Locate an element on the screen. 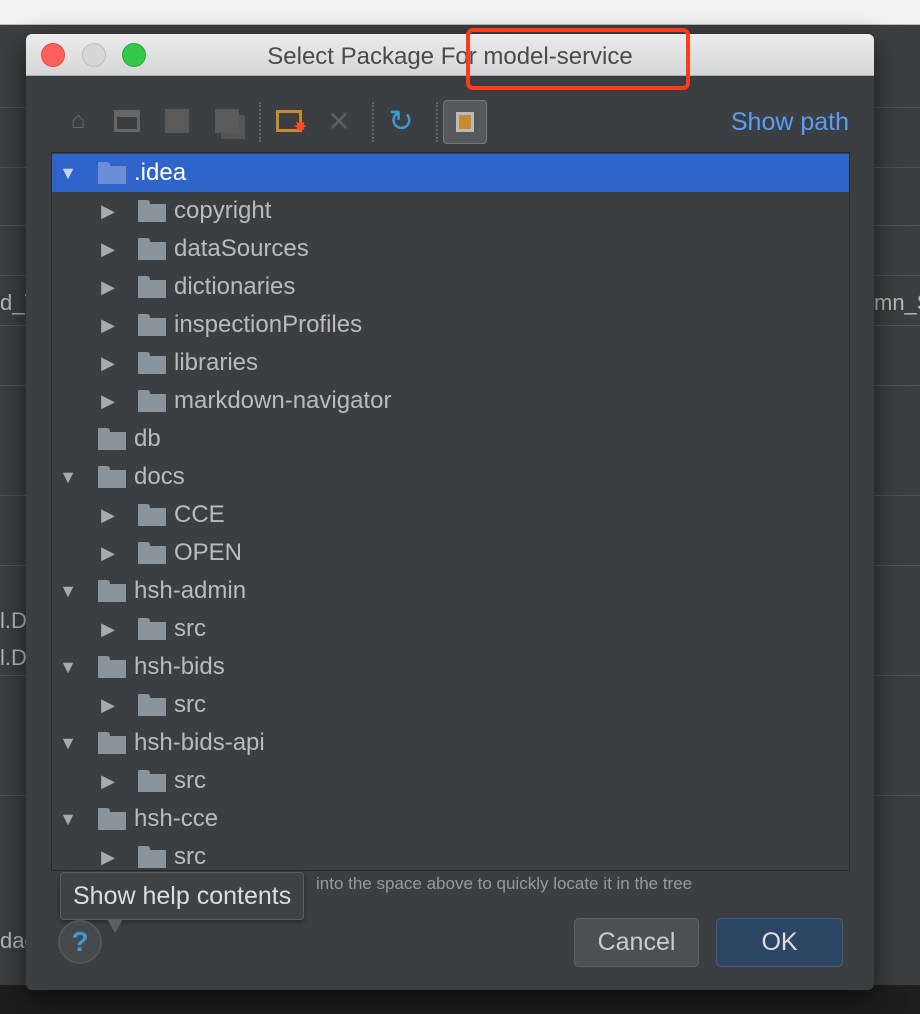 This screenshot has height=1014, width=920. desktop-icon is located at coordinates (127, 121).